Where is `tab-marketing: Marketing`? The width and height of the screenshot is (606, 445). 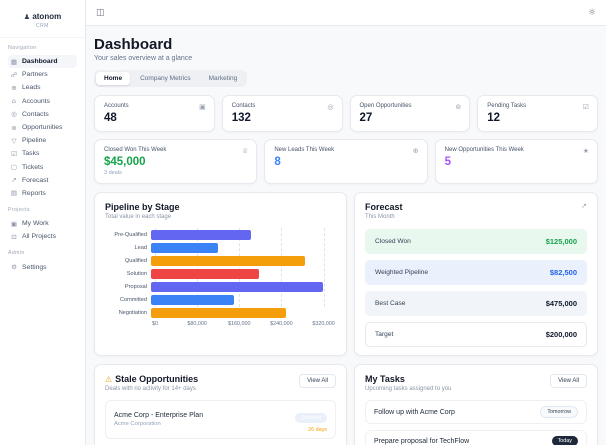
tab-marketing: Marketing is located at coordinates (223, 78).